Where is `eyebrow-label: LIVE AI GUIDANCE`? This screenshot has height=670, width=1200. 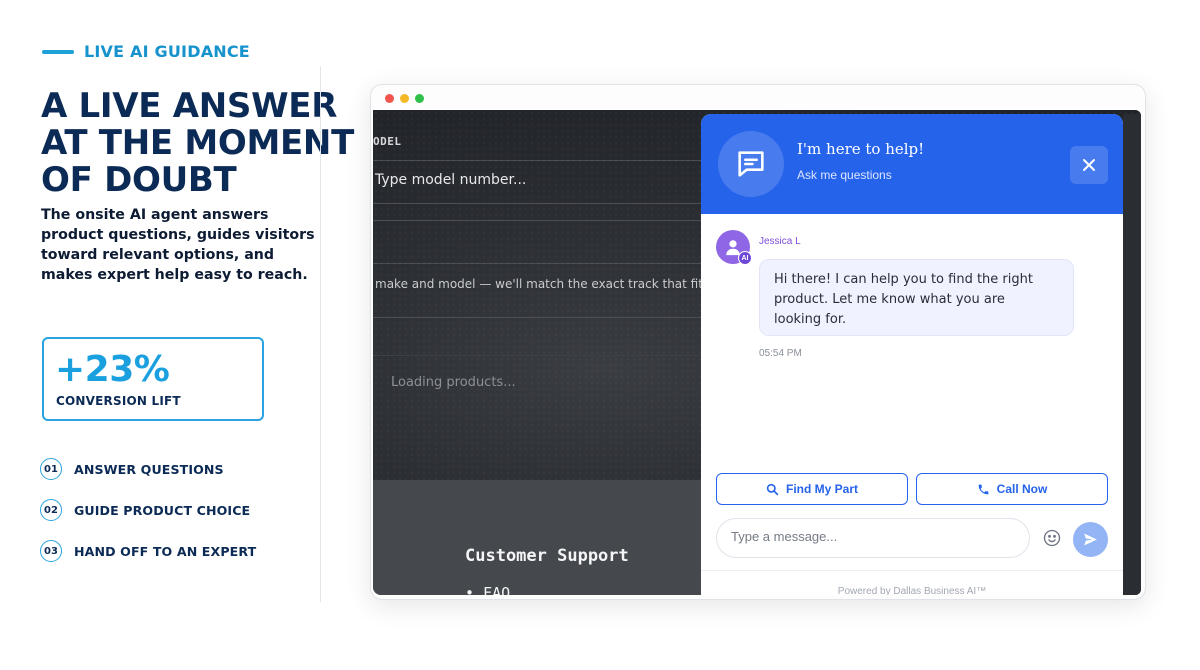
eyebrow-label: LIVE AI GUIDANCE is located at coordinates (167, 51).